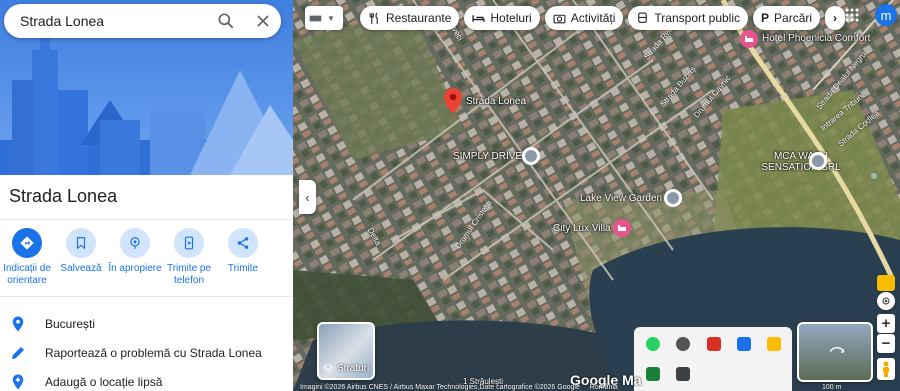 Image resolution: width=900 pixels, height=391 pixels. I want to click on mca-wash-label: MCA WASH SENSATION SRL, so click(801, 162).